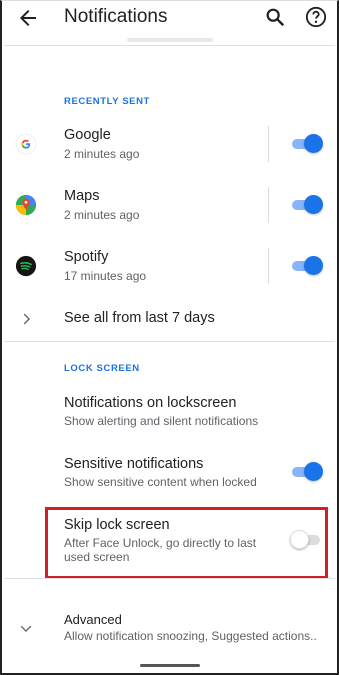 Image resolution: width=339 pixels, height=675 pixels. What do you see at coordinates (150, 403) in the screenshot?
I see `item-title: Notifications on lockscreen` at bounding box center [150, 403].